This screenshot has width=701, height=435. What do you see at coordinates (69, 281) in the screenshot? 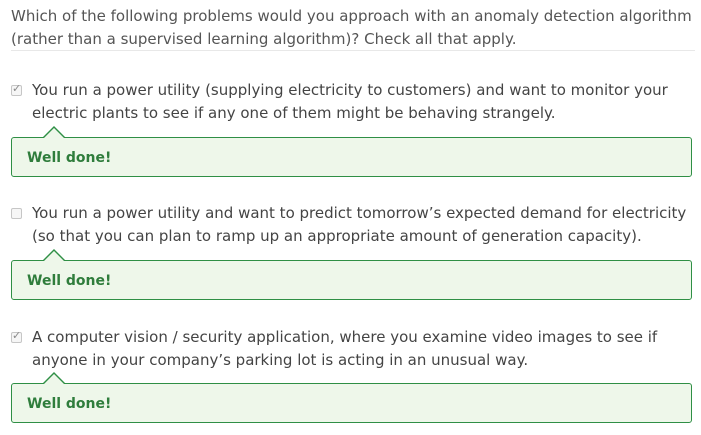
I see `option-2-feedback-text: Well done!` at bounding box center [69, 281].